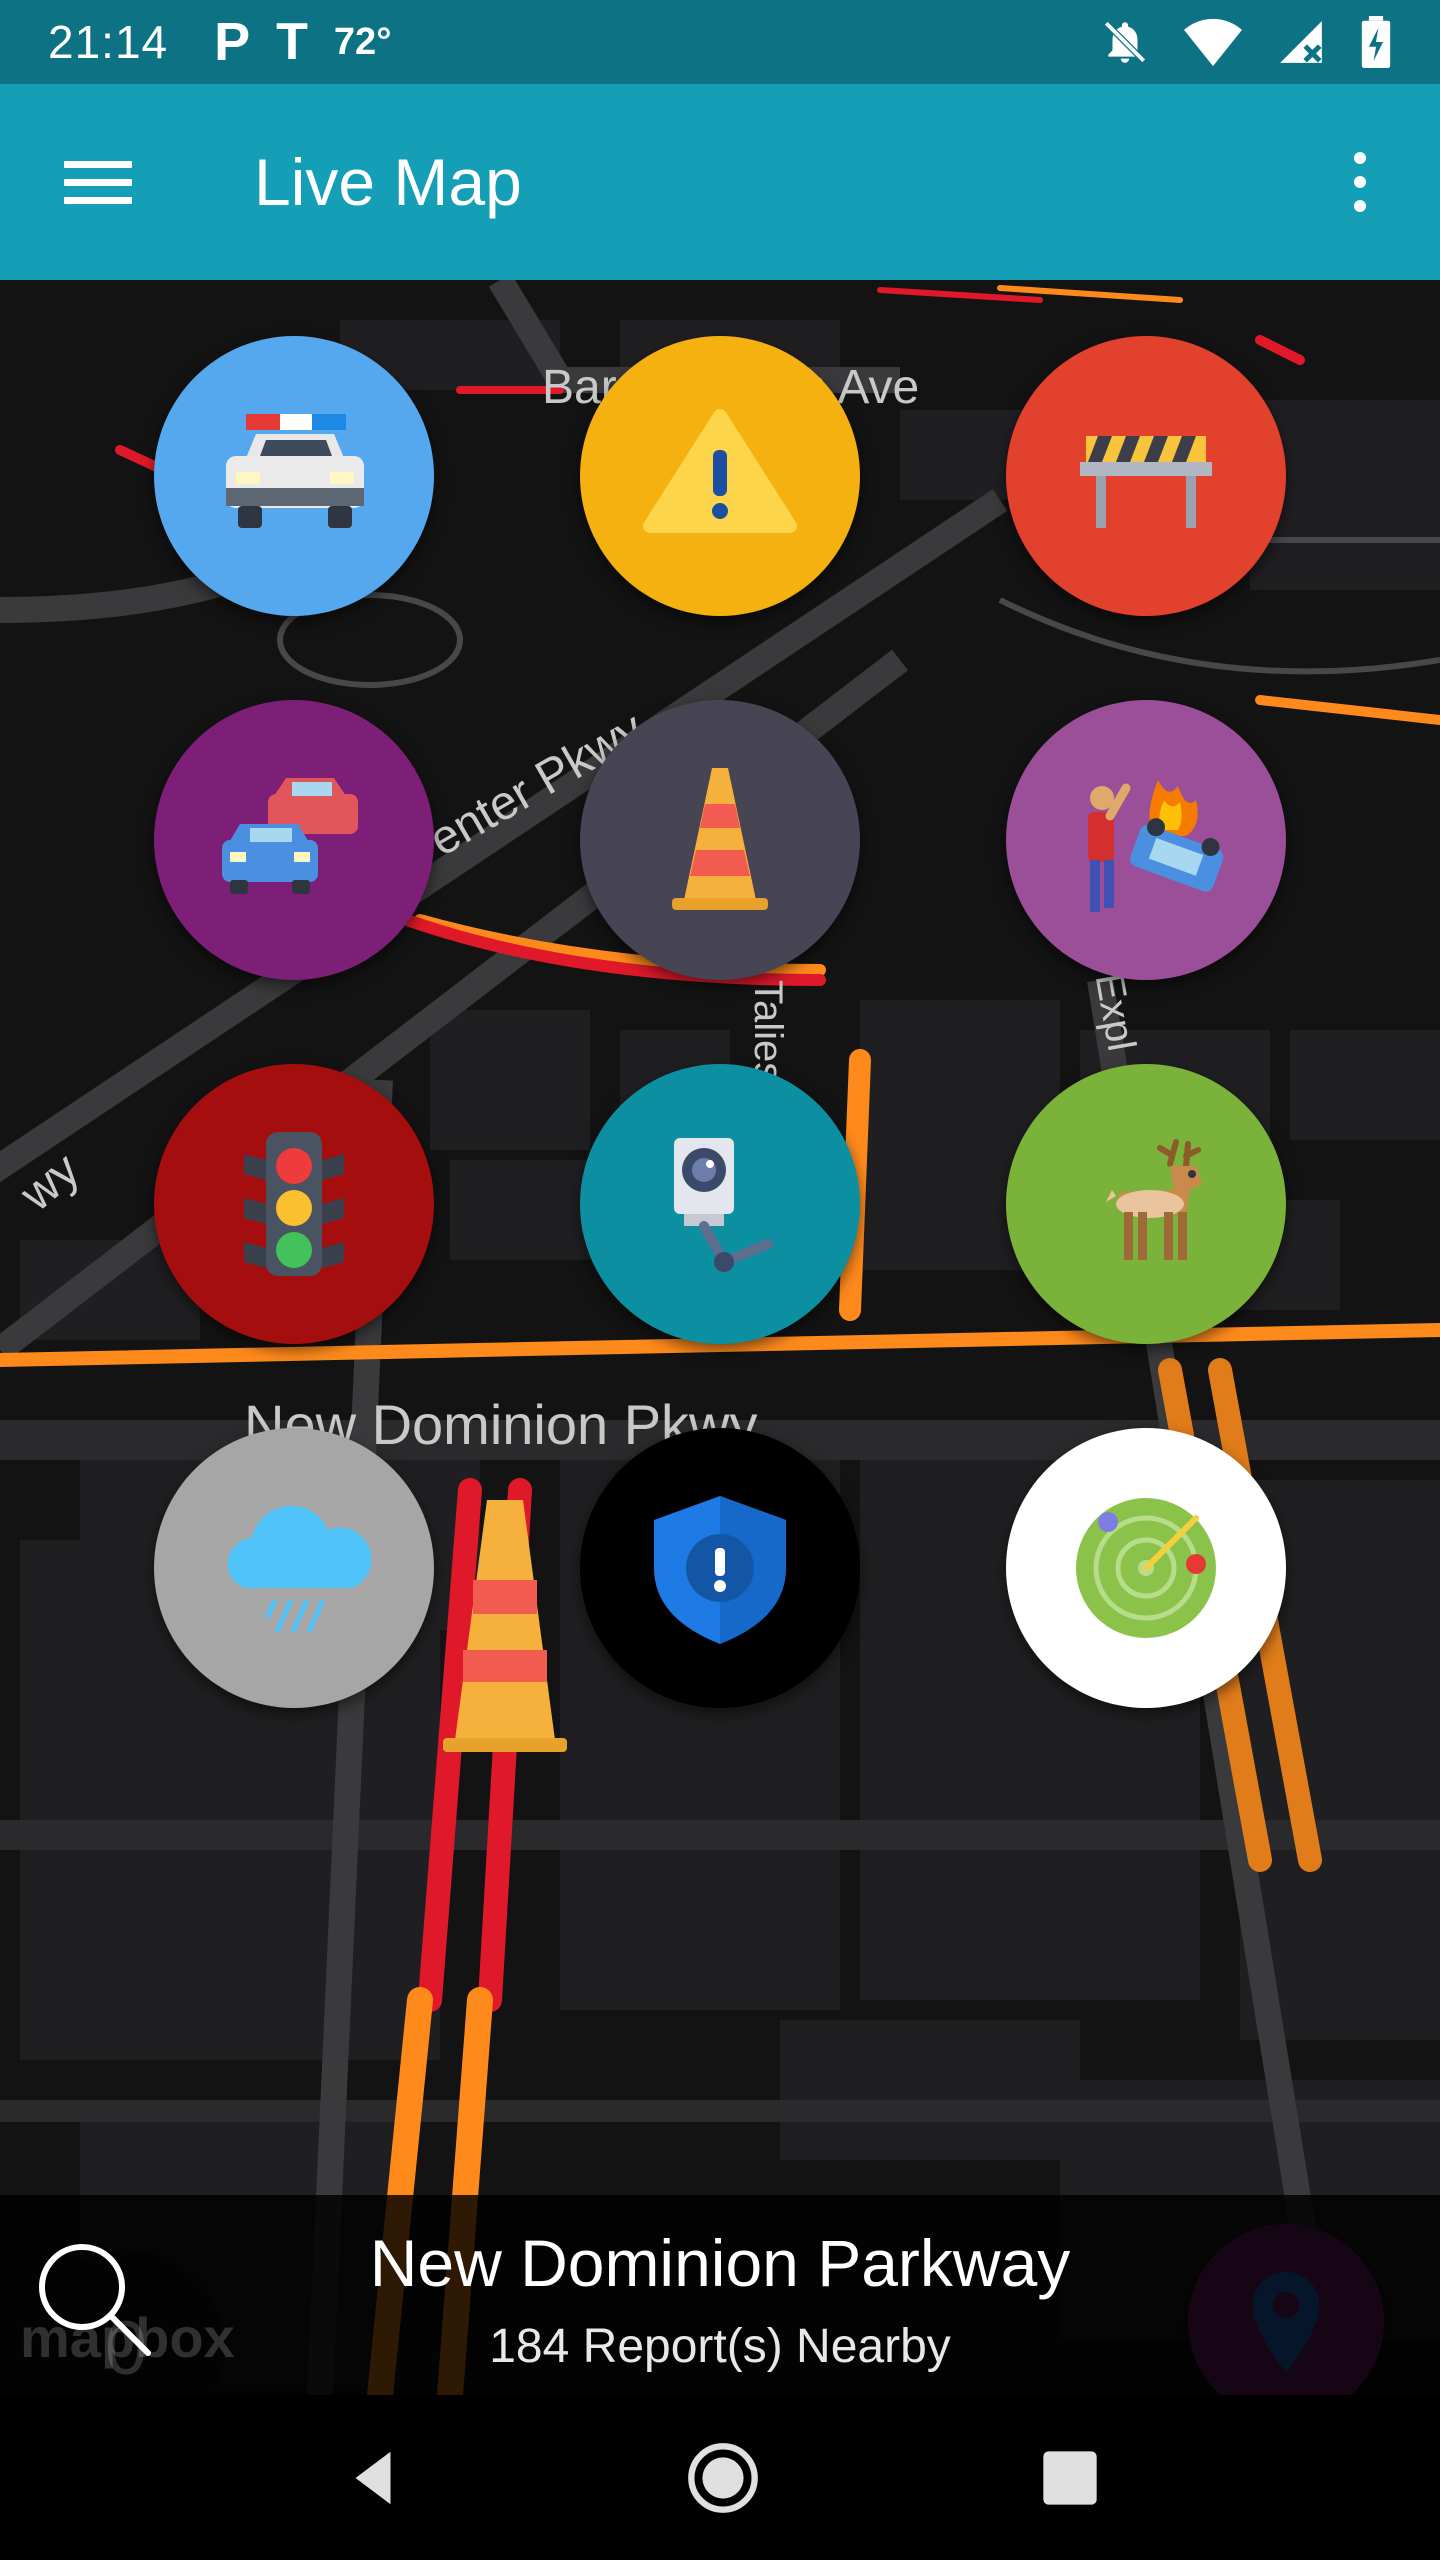 The height and width of the screenshot is (2560, 1440). Describe the element at coordinates (1125, 42) in the screenshot. I see `mute-icon` at that location.